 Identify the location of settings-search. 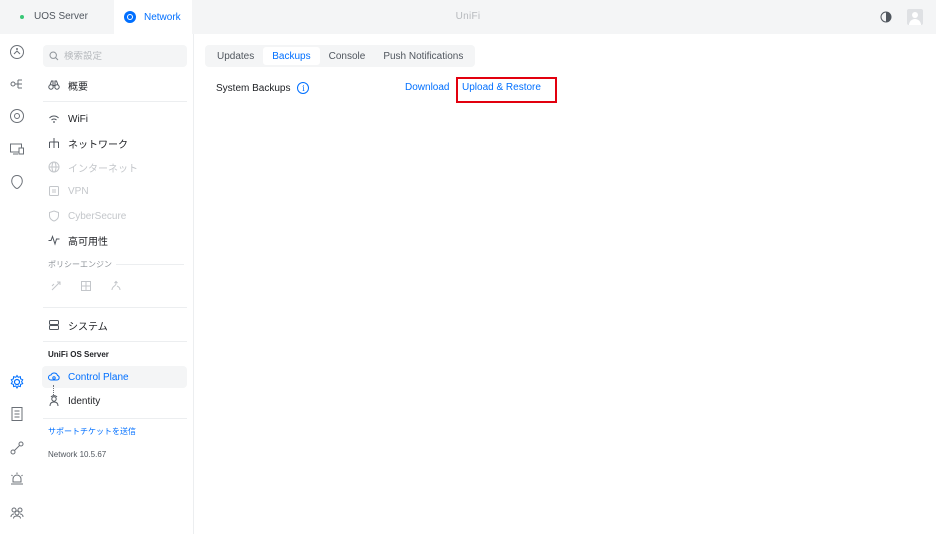
(115, 56).